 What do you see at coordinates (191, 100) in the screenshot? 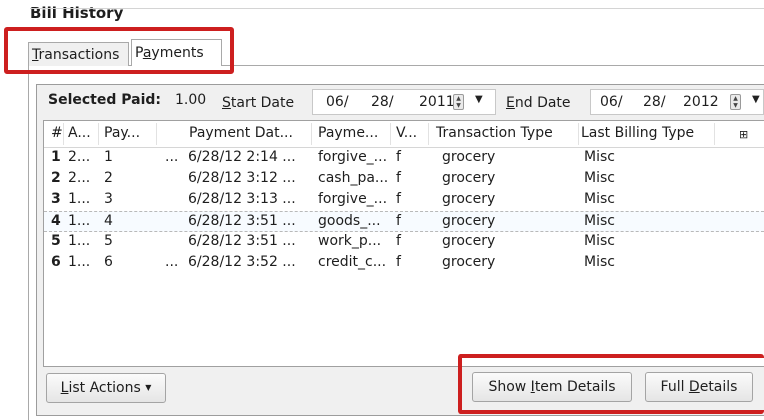
I see `selected-paid-value: 1.00` at bounding box center [191, 100].